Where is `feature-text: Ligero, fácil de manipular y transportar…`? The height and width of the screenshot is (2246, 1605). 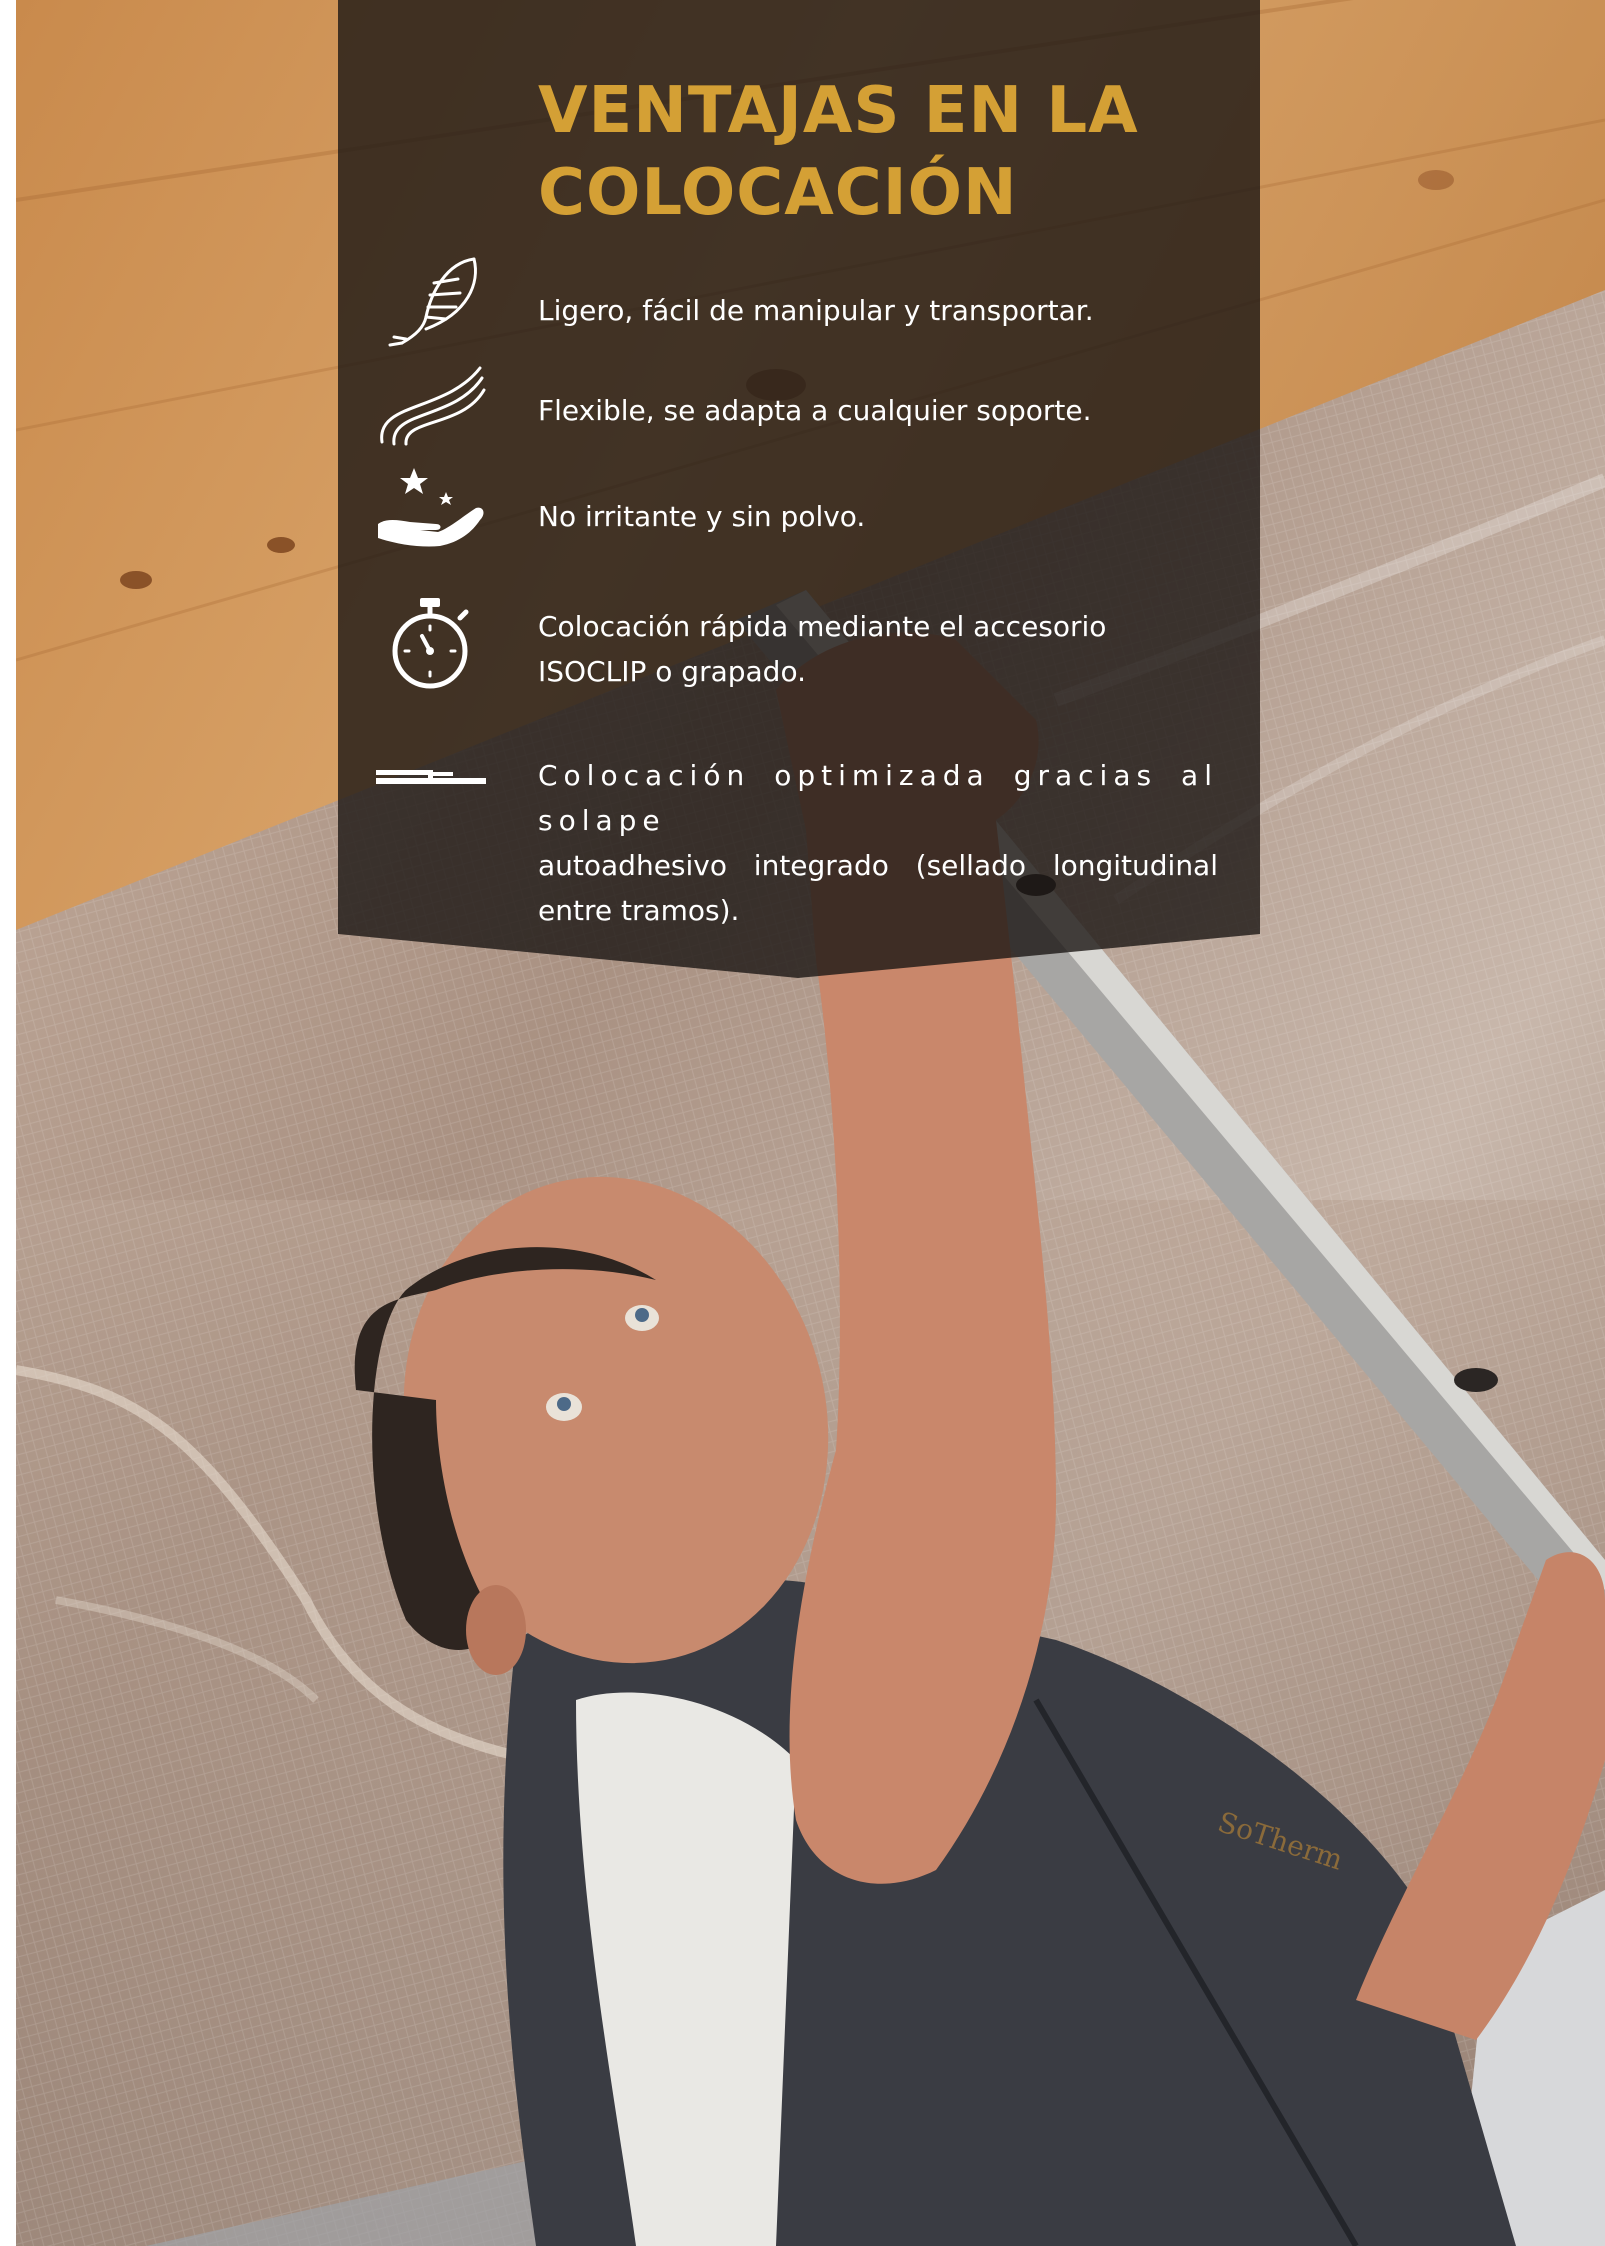
feature-text: Ligero, fácil de manipular y transportar… is located at coordinates (816, 310).